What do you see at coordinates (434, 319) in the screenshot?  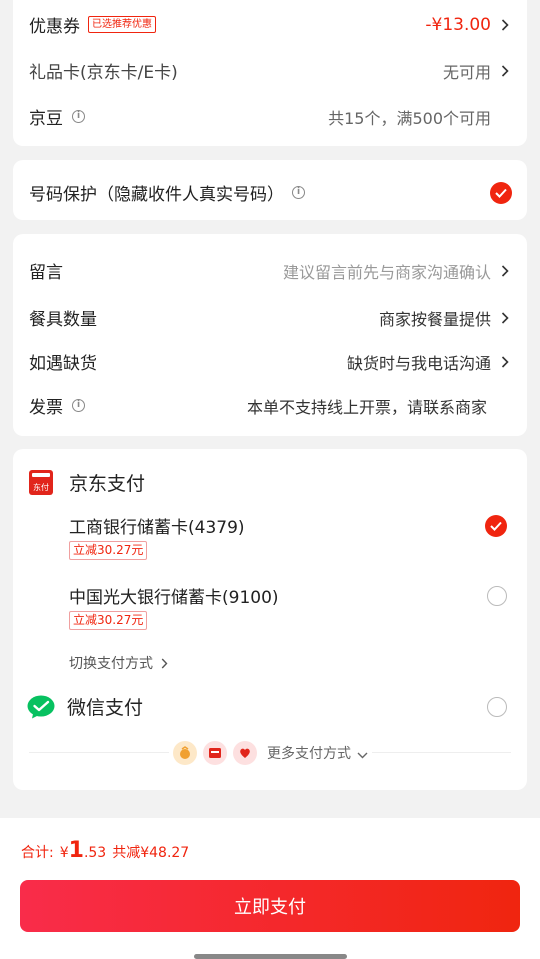 I see `tableware-value: 商家按餐量提供` at bounding box center [434, 319].